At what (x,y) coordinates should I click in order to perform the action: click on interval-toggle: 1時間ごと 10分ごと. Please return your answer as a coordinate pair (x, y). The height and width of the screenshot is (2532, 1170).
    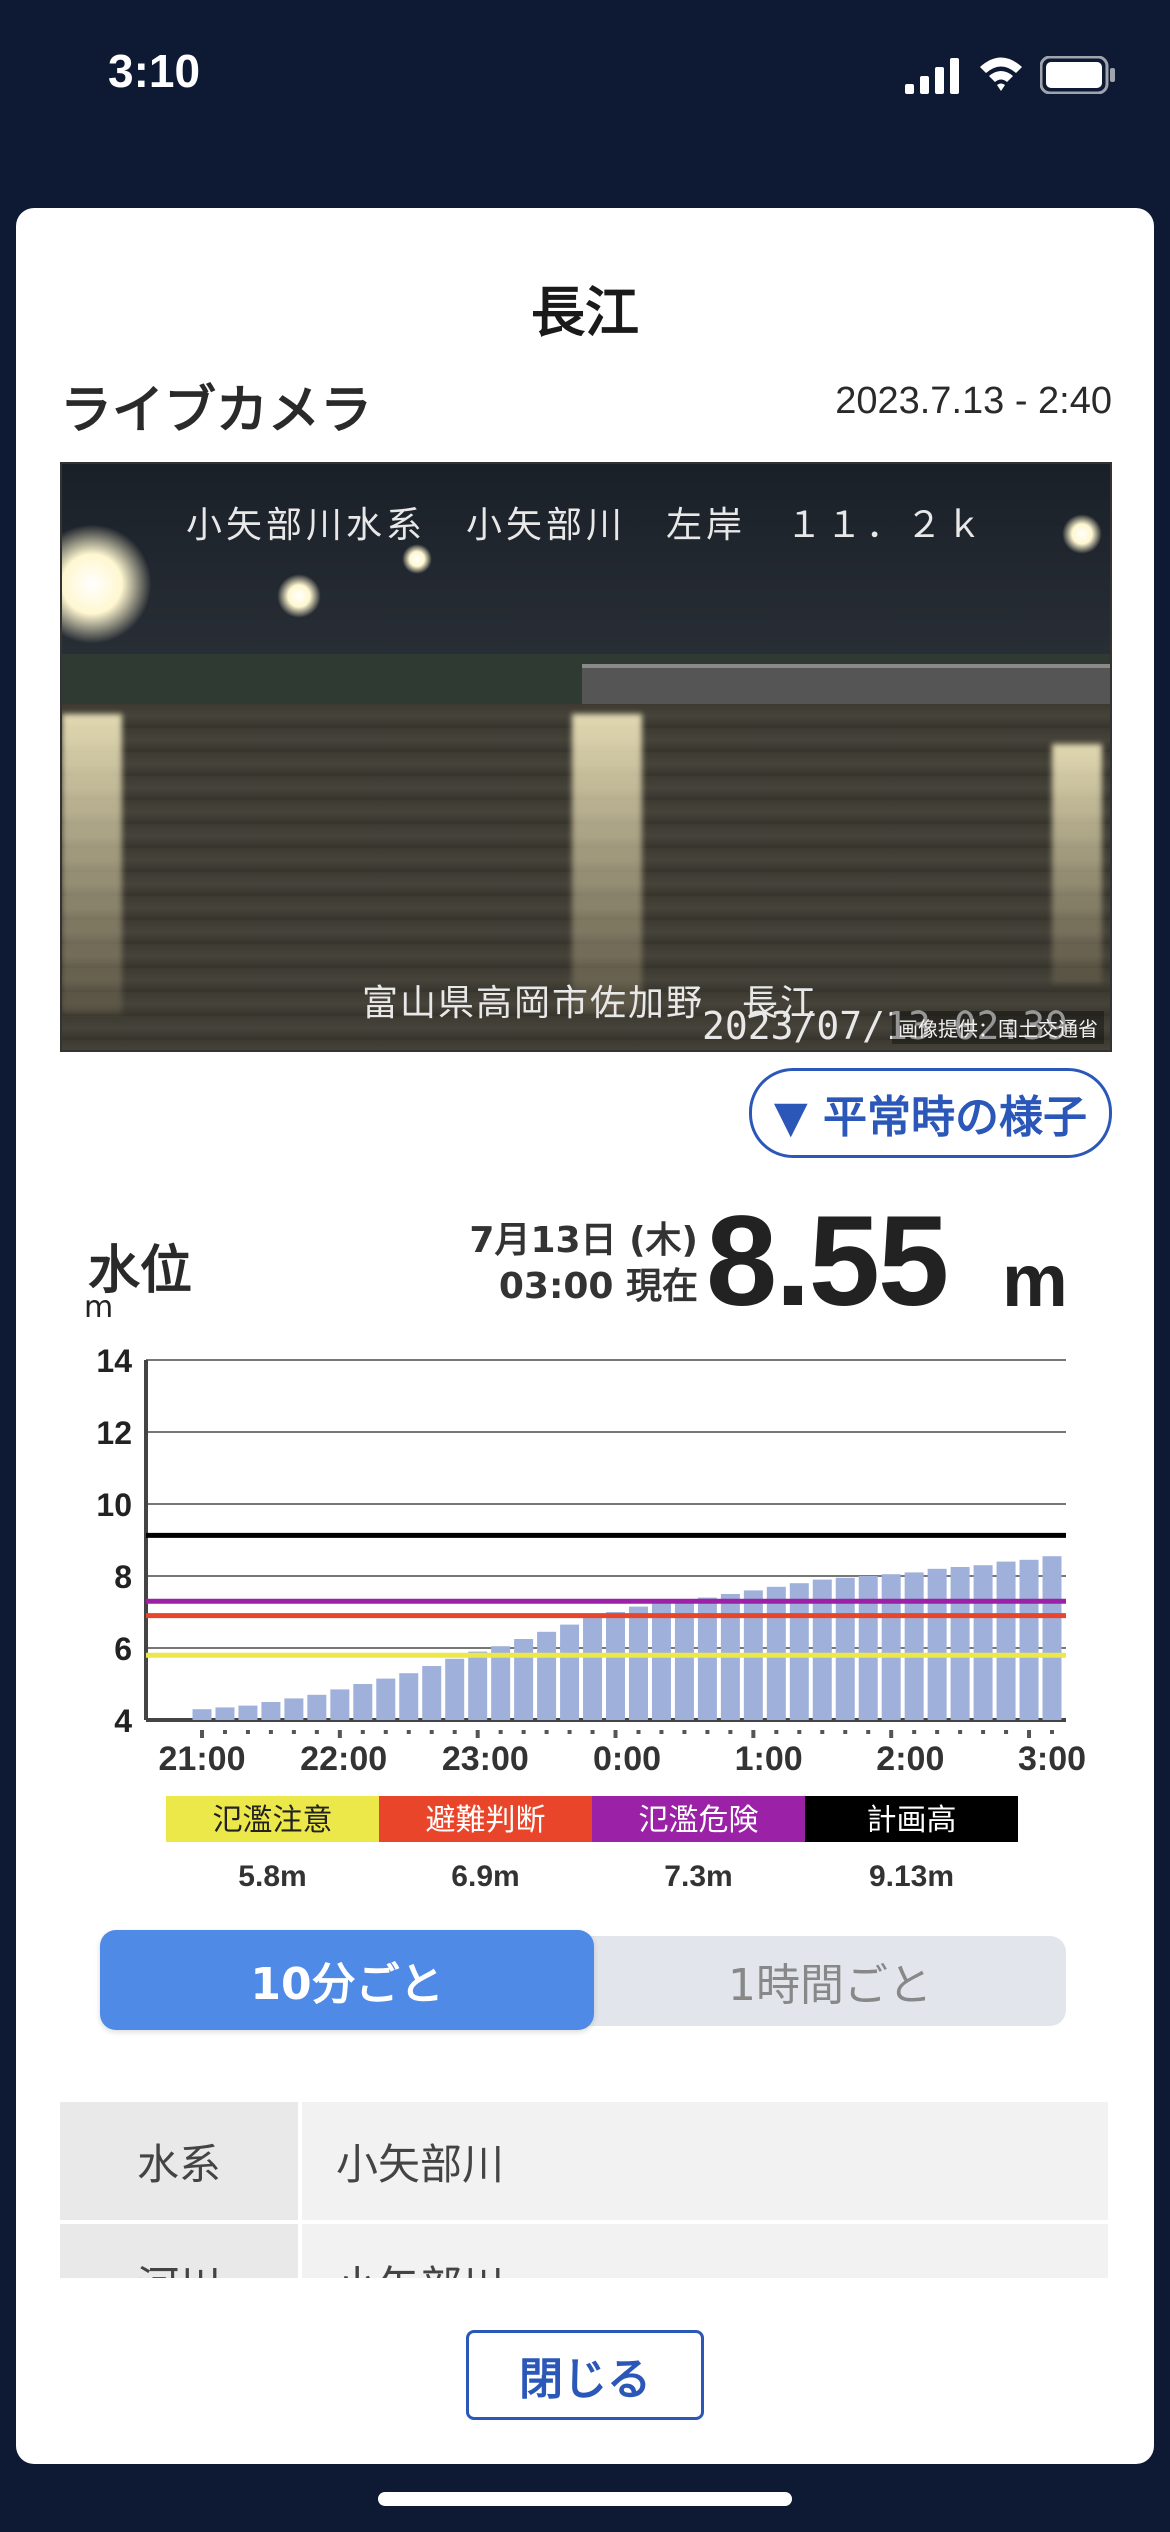
    Looking at the image, I should click on (583, 1980).